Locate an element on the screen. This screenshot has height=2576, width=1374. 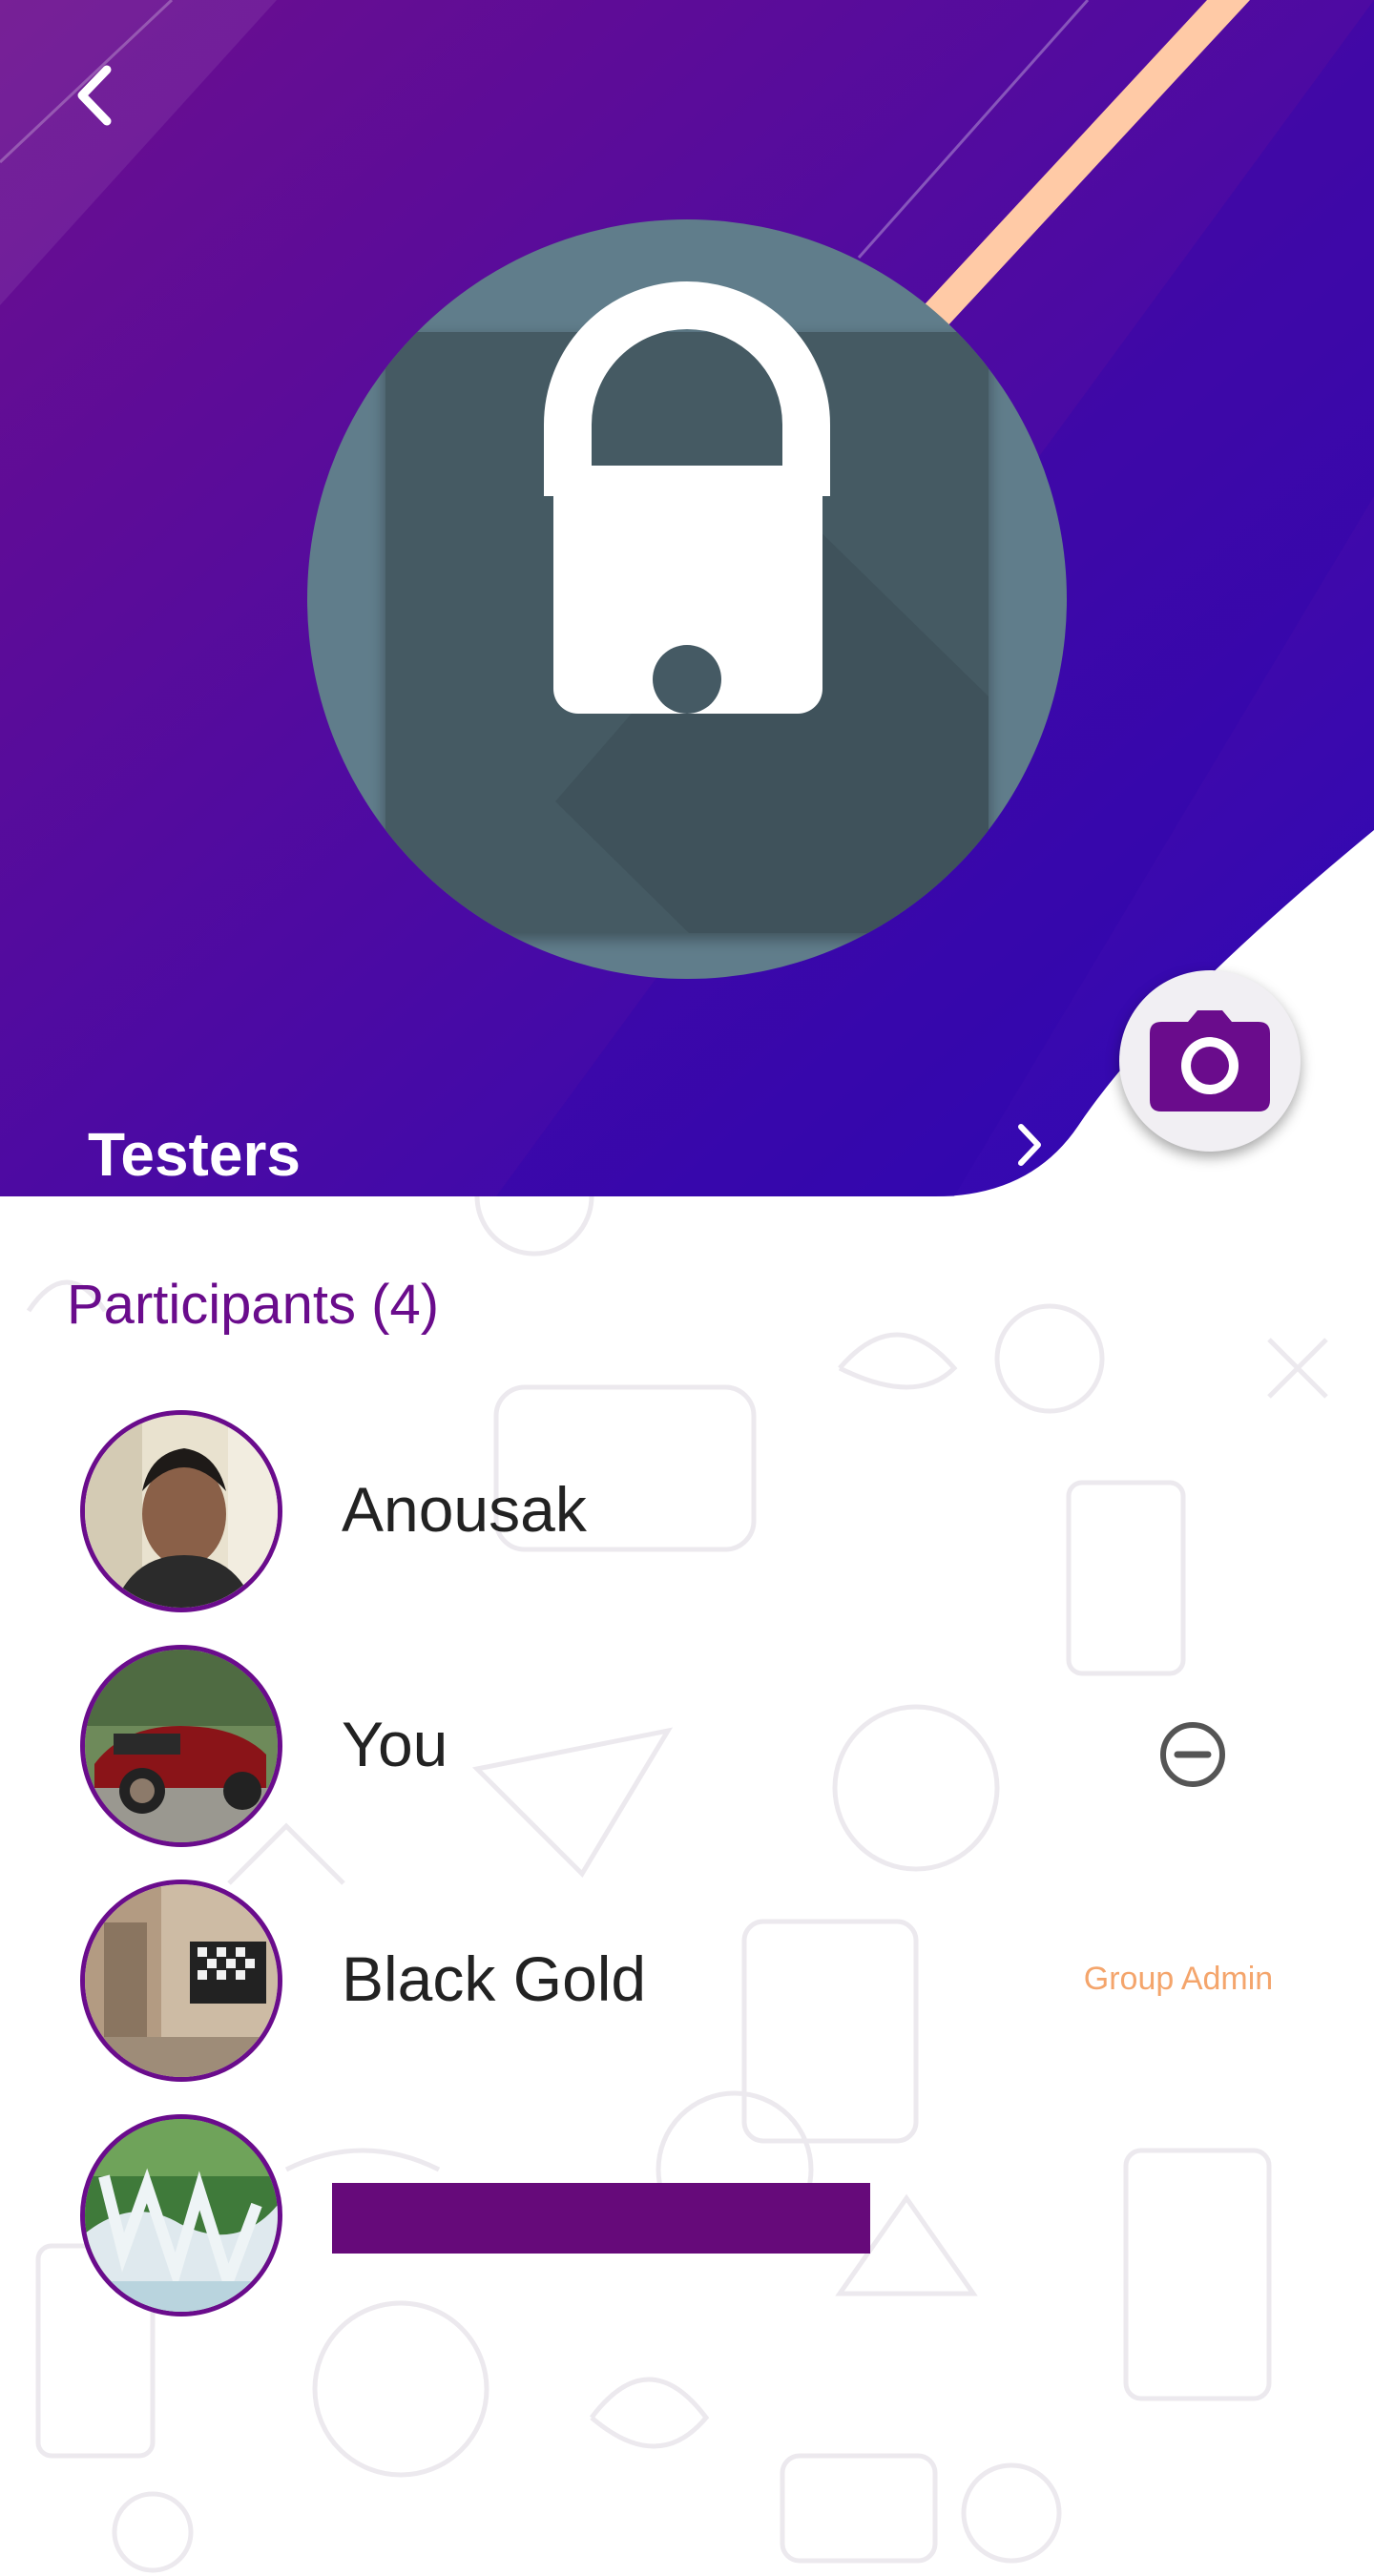
open-group-info-button is located at coordinates (1029, 1145).